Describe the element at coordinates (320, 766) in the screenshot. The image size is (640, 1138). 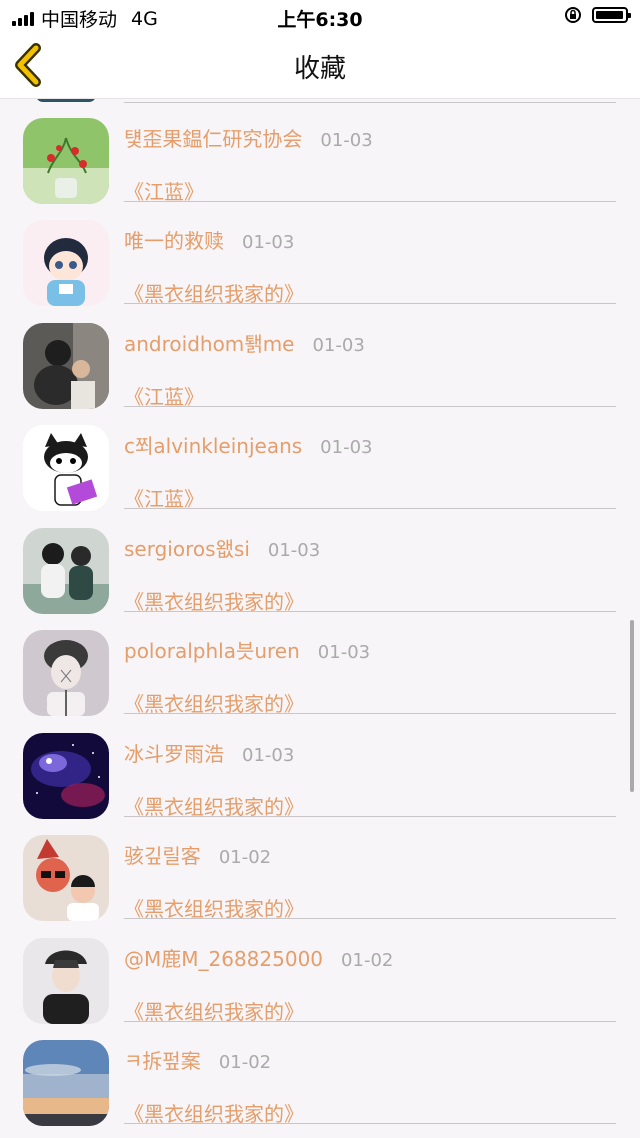
I see `list-item: 冰斗罗雨浩 01-03 《黑衣组织我家的》` at that location.